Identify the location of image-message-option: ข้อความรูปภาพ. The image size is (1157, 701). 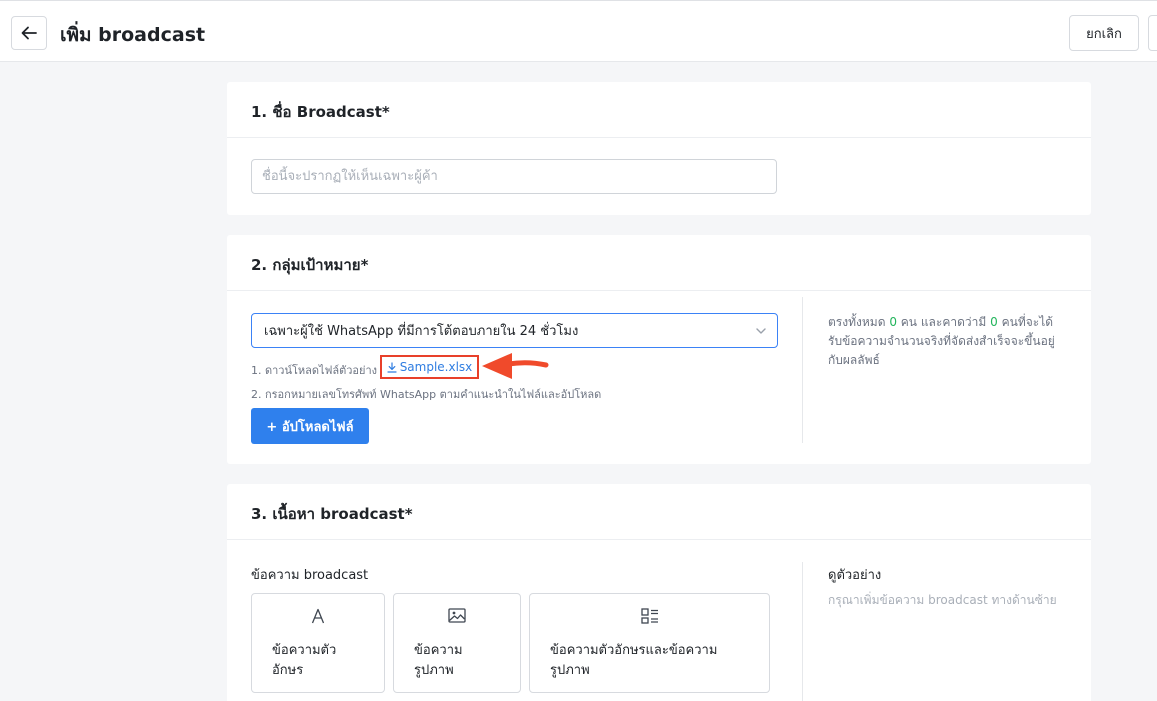
(457, 643).